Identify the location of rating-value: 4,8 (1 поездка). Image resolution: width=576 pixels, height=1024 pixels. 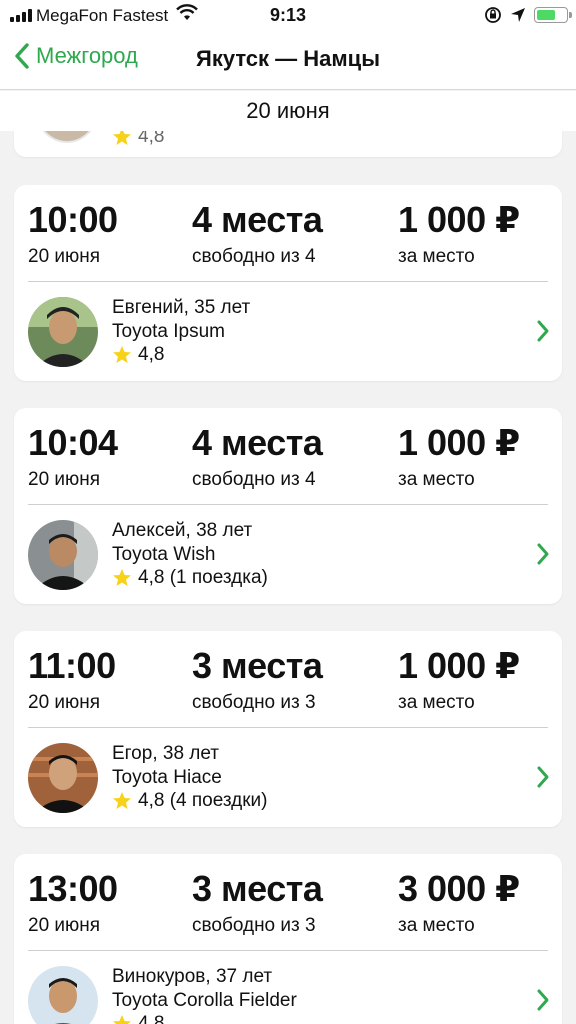
(203, 577).